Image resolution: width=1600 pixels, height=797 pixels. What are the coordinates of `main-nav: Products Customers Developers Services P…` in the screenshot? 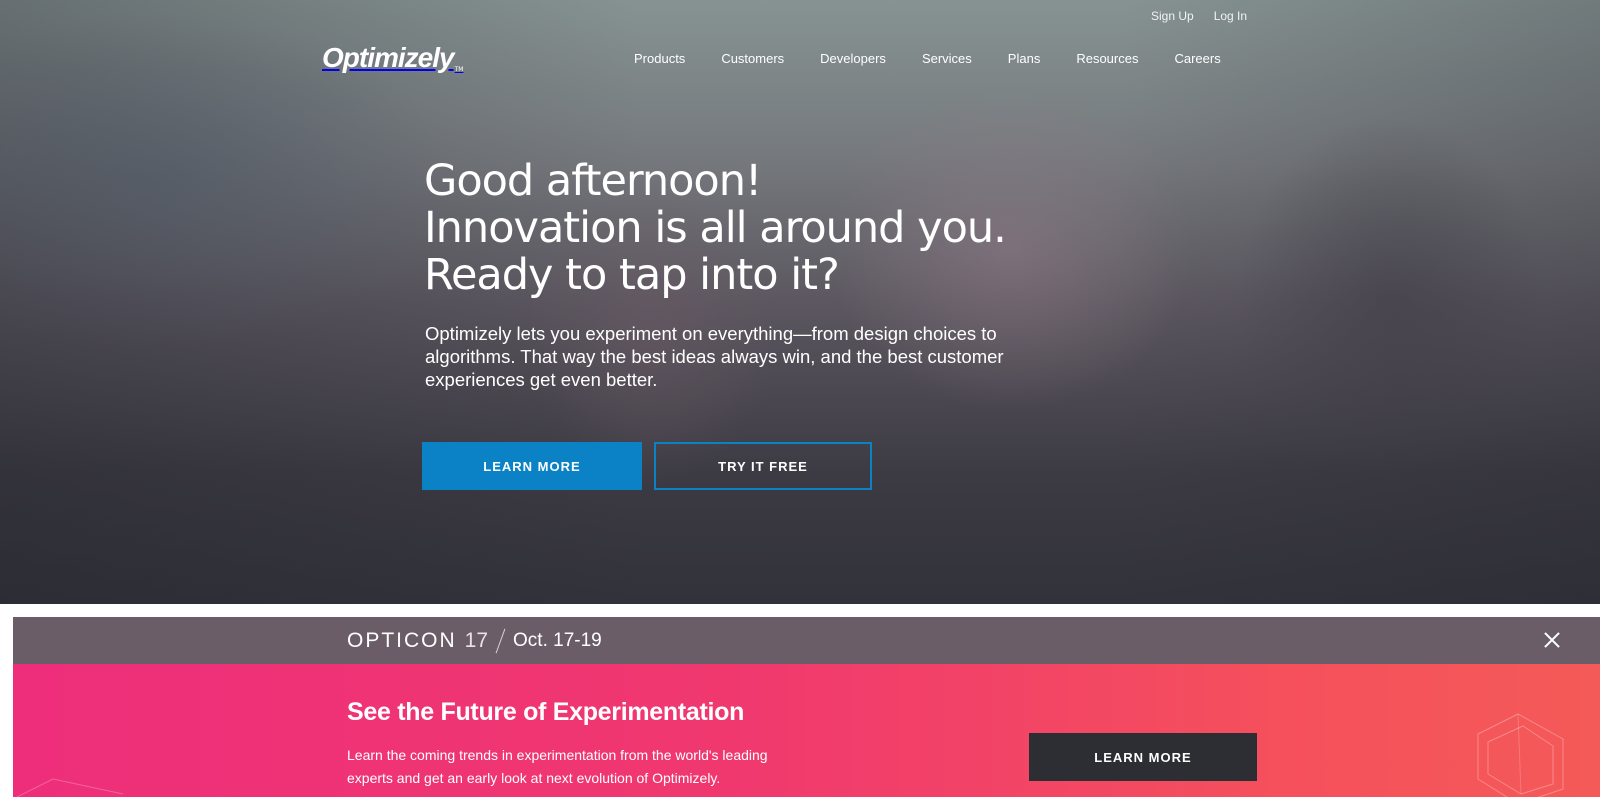 It's located at (927, 58).